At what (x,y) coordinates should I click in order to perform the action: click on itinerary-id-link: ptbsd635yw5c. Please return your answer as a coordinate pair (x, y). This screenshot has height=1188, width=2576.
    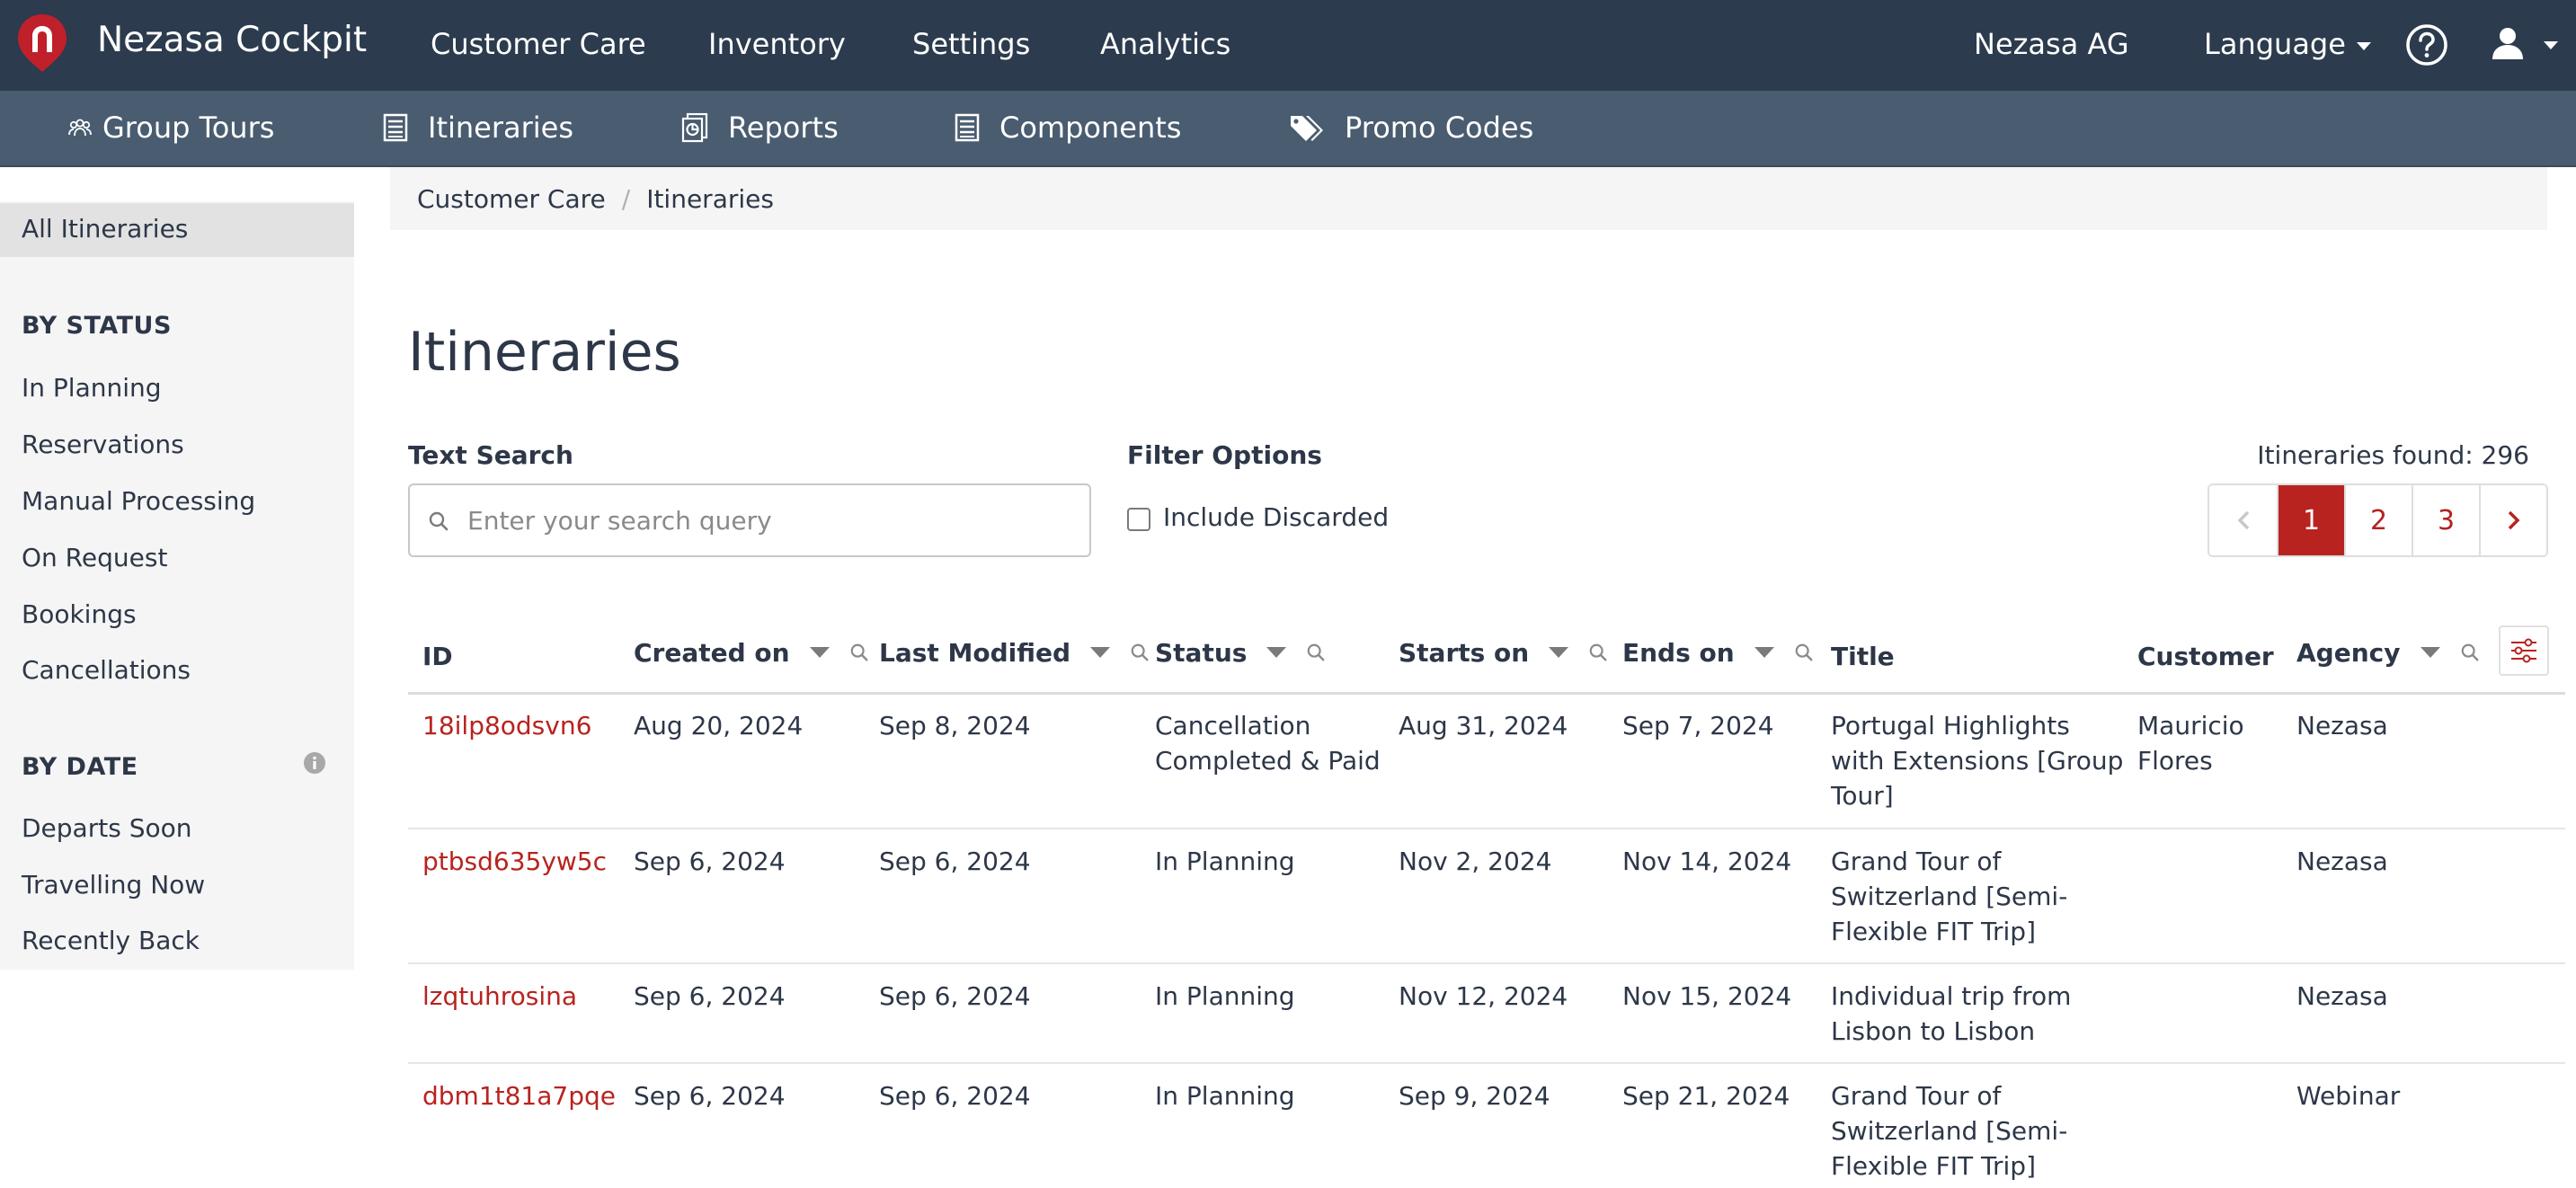
    Looking at the image, I should click on (514, 862).